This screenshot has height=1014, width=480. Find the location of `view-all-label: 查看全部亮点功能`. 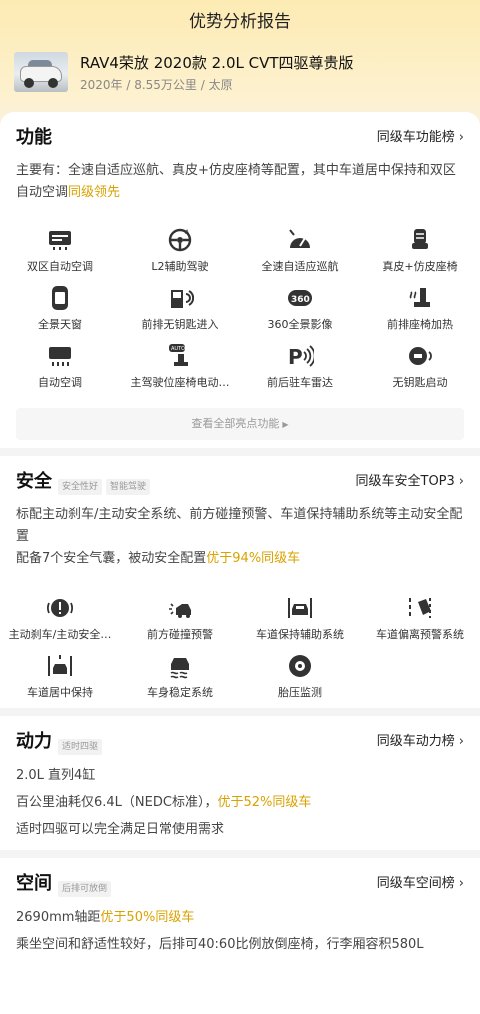

view-all-label: 查看全部亮点功能 is located at coordinates (235, 423).